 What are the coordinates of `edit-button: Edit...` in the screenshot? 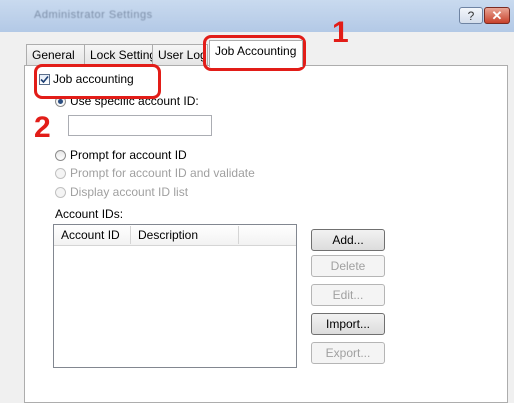 It's located at (348, 295).